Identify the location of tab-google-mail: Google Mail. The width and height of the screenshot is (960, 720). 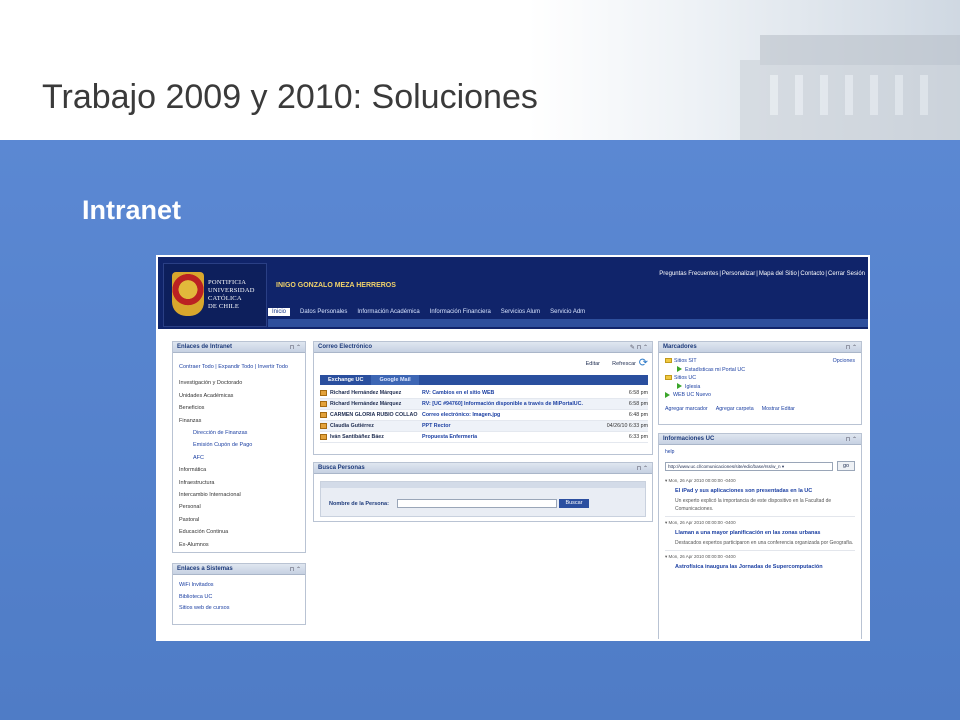
(395, 380).